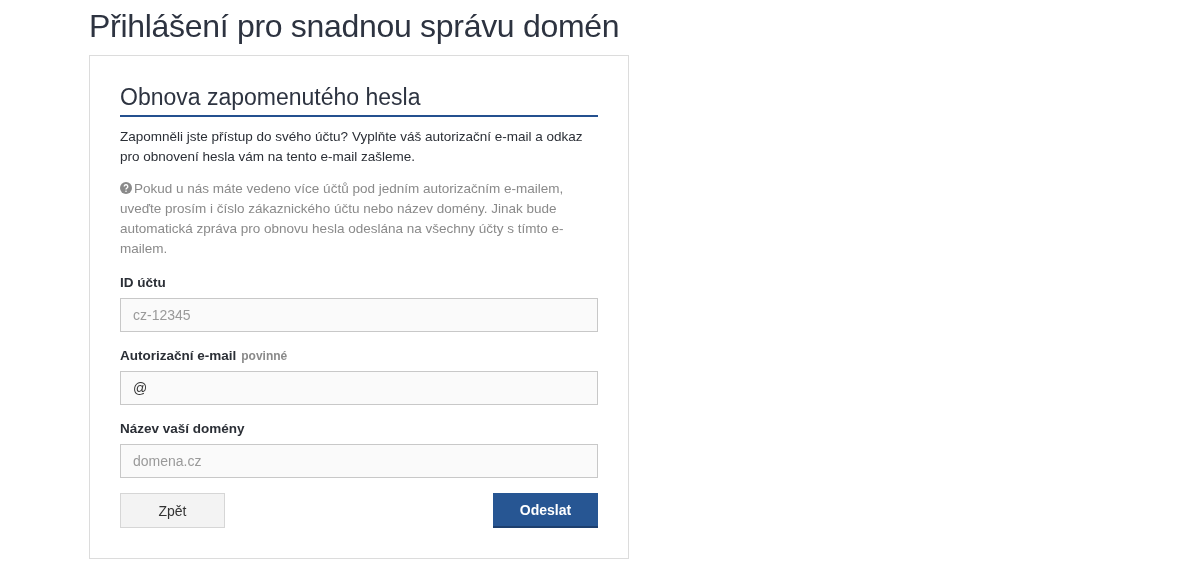 This screenshot has height=580, width=1189. I want to click on page-title: Přihlášení pro snadnou správu domén, so click(355, 26).